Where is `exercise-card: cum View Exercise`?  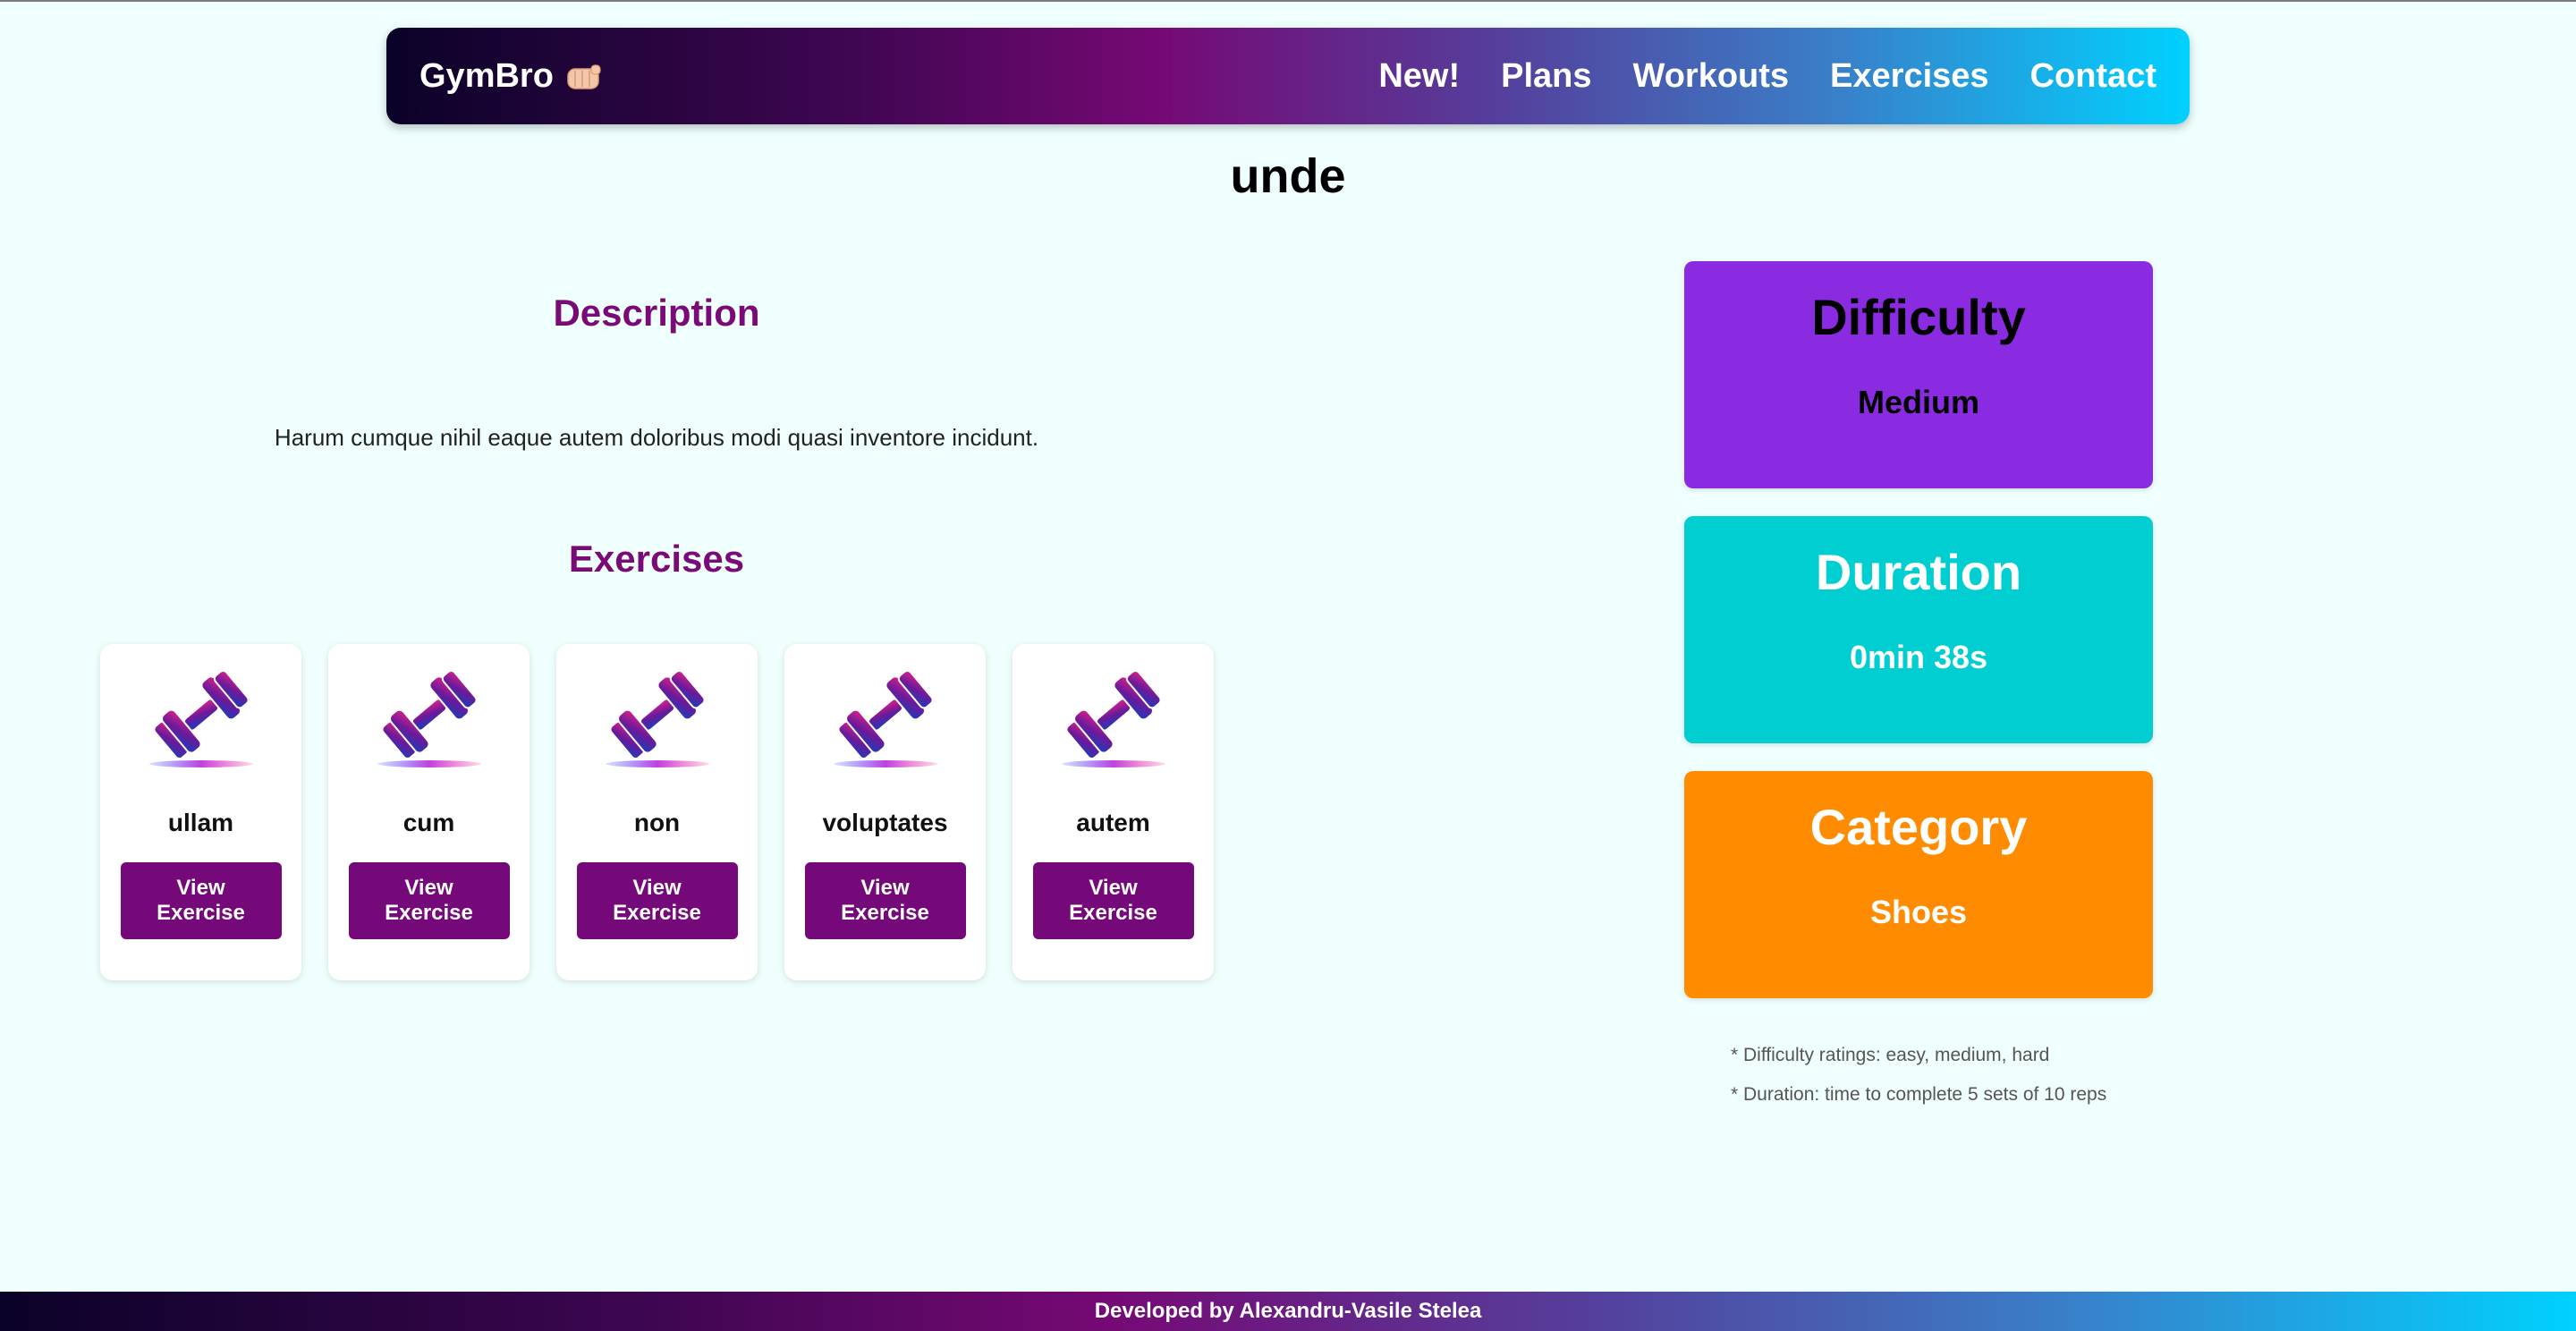
exercise-card: cum View Exercise is located at coordinates (429, 812).